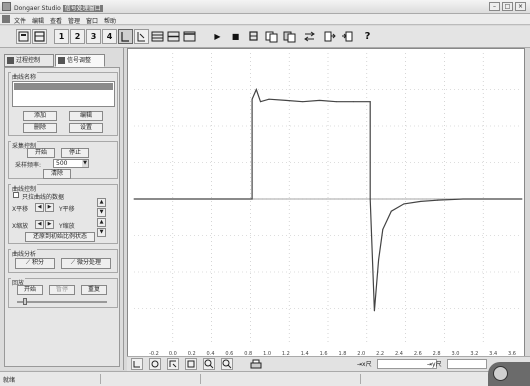  What do you see at coordinates (155, 364) in the screenshot?
I see `zoom-out-icon` at bounding box center [155, 364].